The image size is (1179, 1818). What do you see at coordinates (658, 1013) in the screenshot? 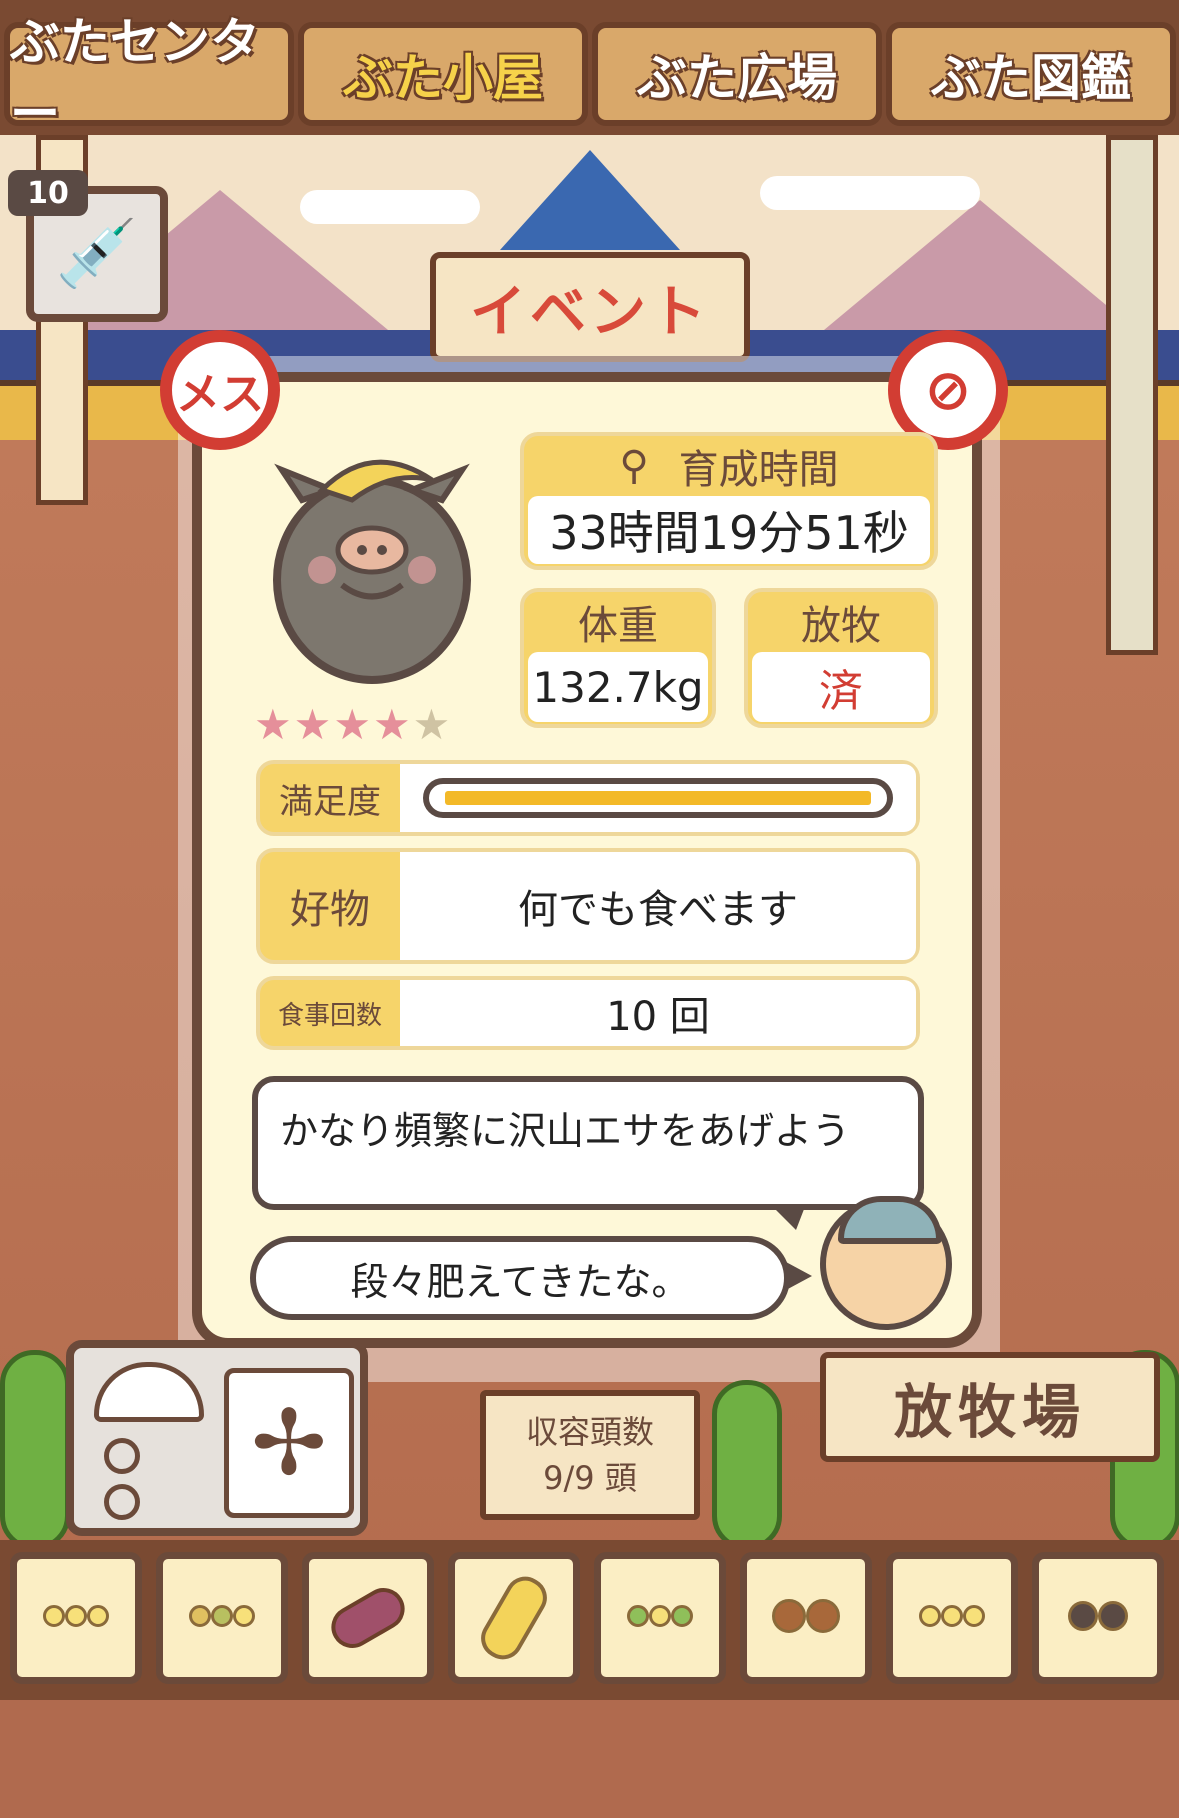
I see `meals-value: 10 回` at bounding box center [658, 1013].